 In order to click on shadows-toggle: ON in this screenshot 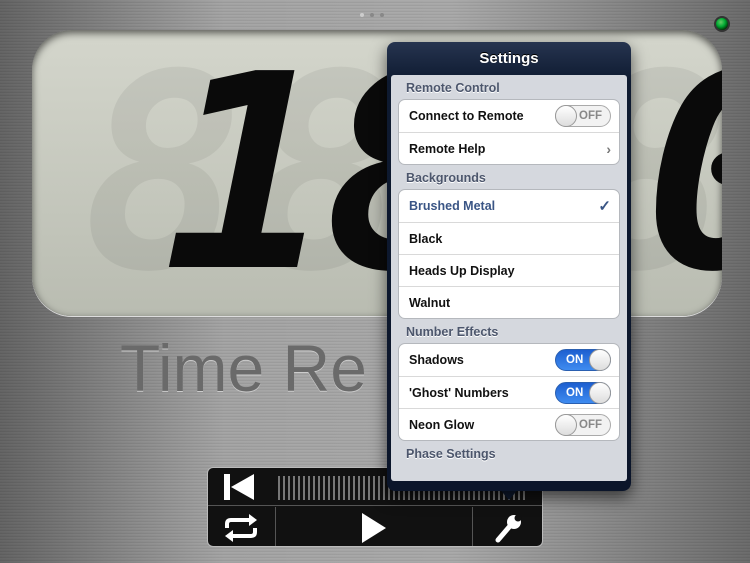, I will do `click(583, 360)`.